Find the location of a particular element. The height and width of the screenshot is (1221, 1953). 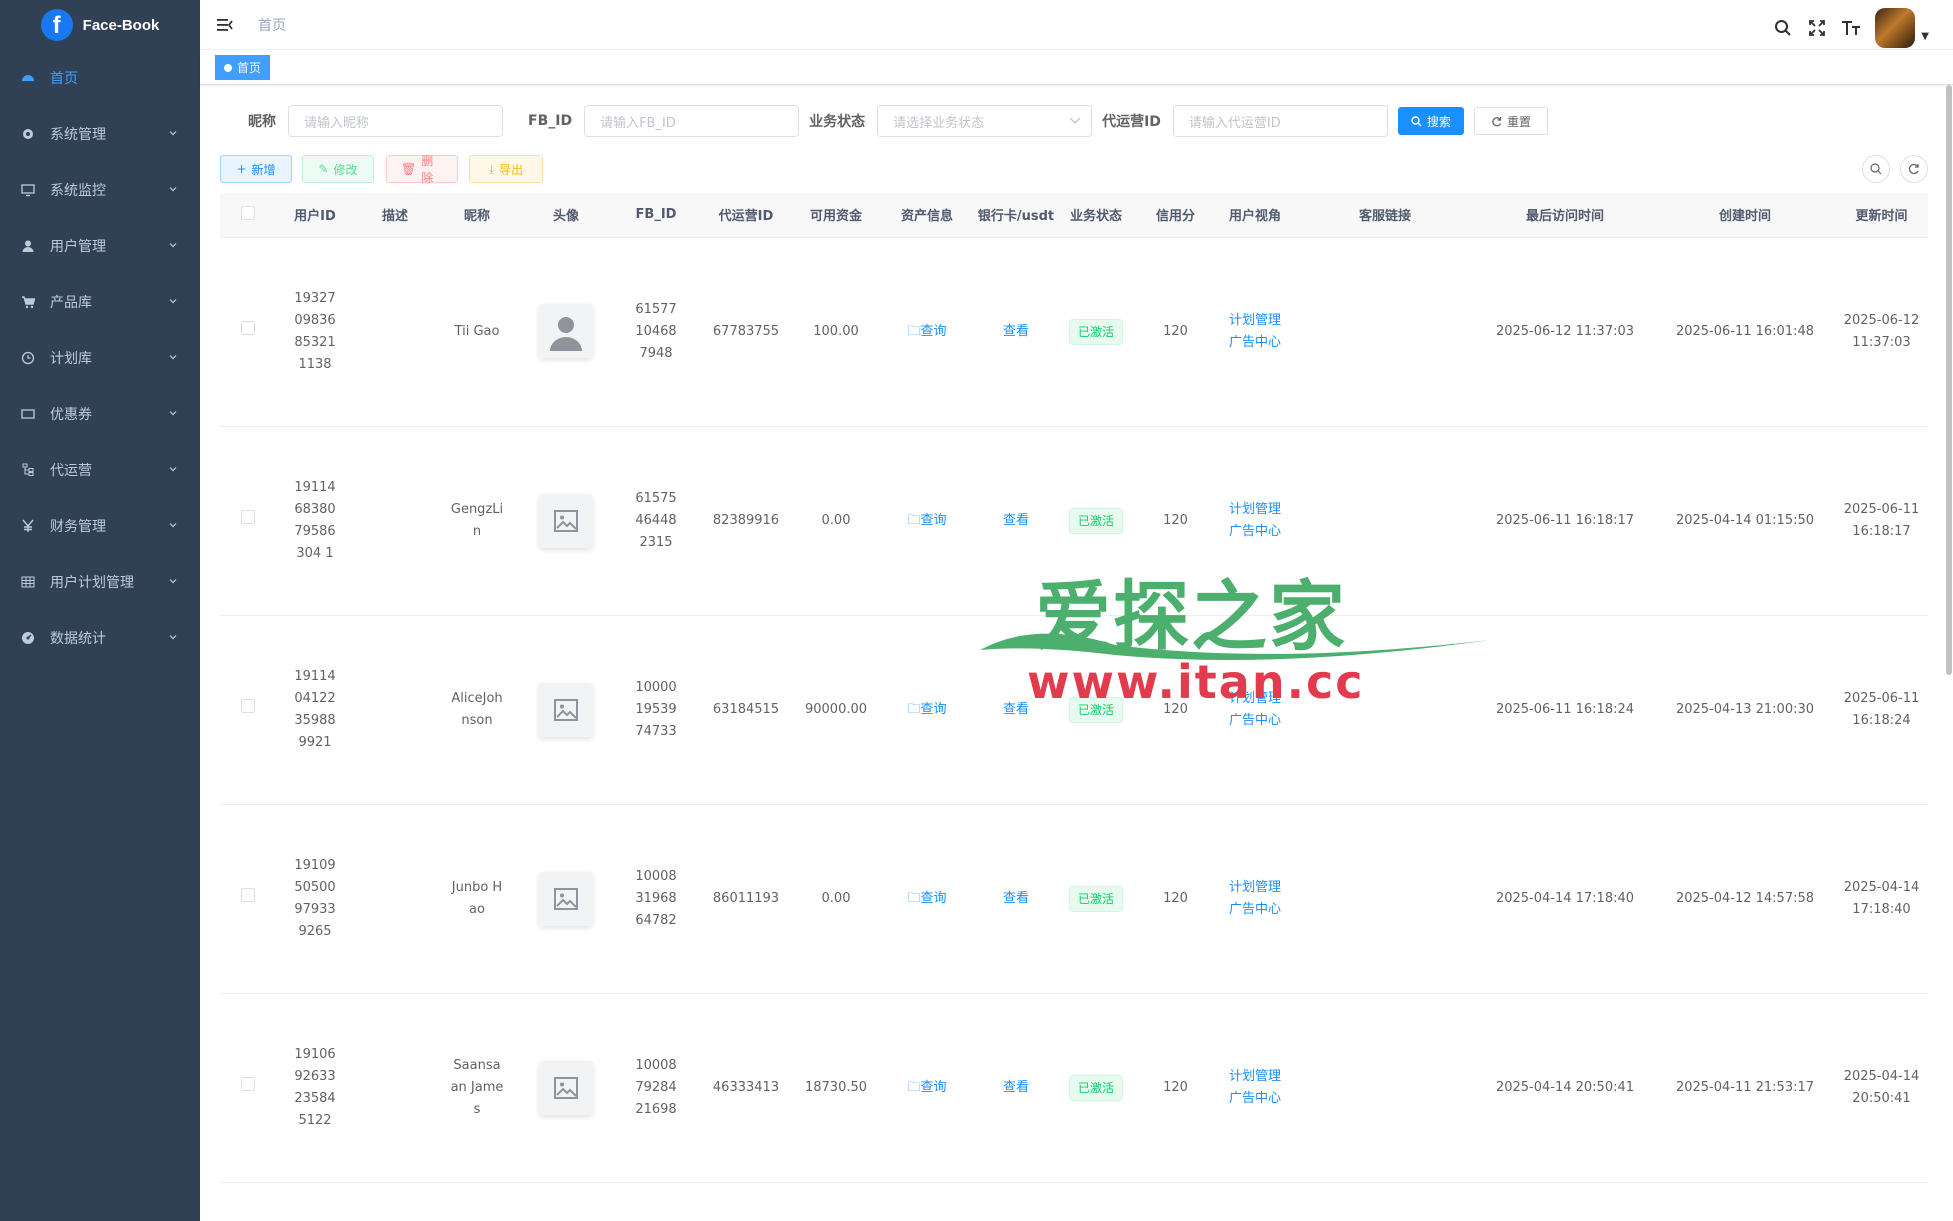

sidebar-item-3: 用户管理 is located at coordinates (100, 246).